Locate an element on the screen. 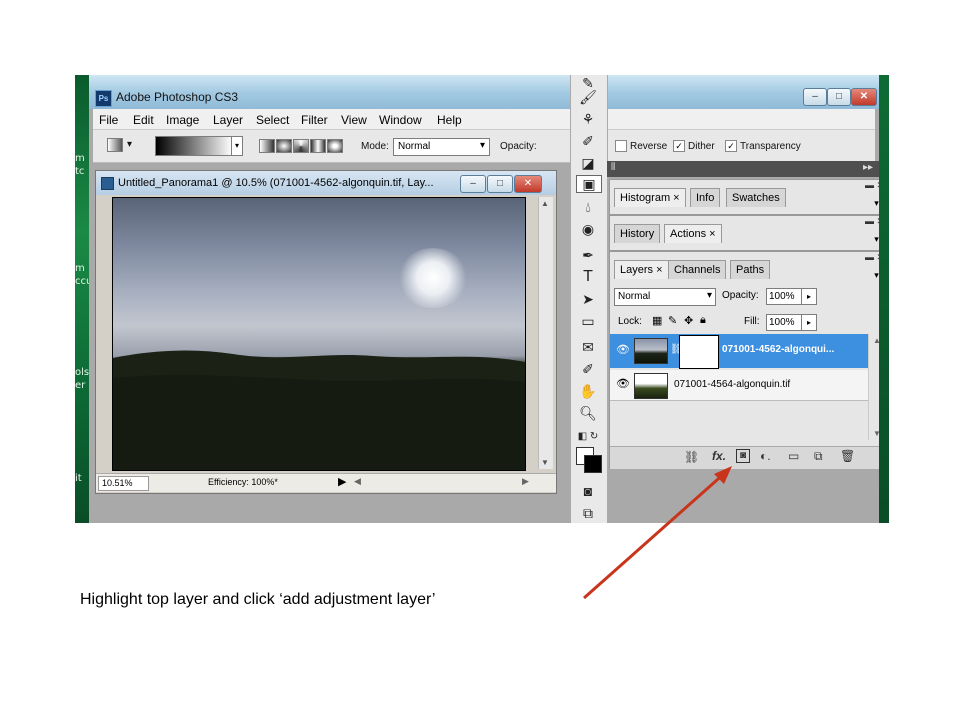  annotation-arrow is located at coordinates (657, 533).